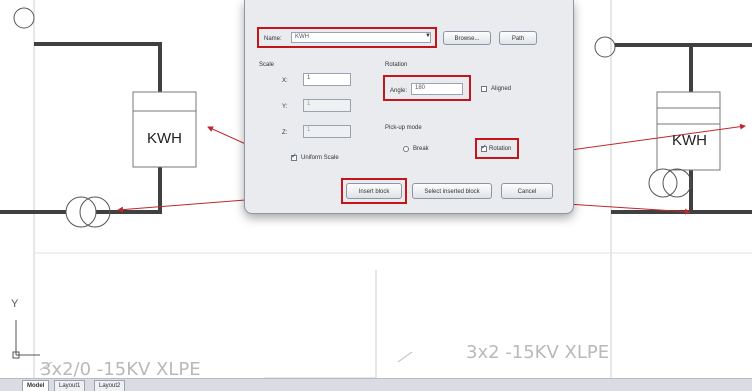 The width and height of the screenshot is (752, 391). What do you see at coordinates (327, 79) in the screenshot?
I see `scale-x-input: 1` at bounding box center [327, 79].